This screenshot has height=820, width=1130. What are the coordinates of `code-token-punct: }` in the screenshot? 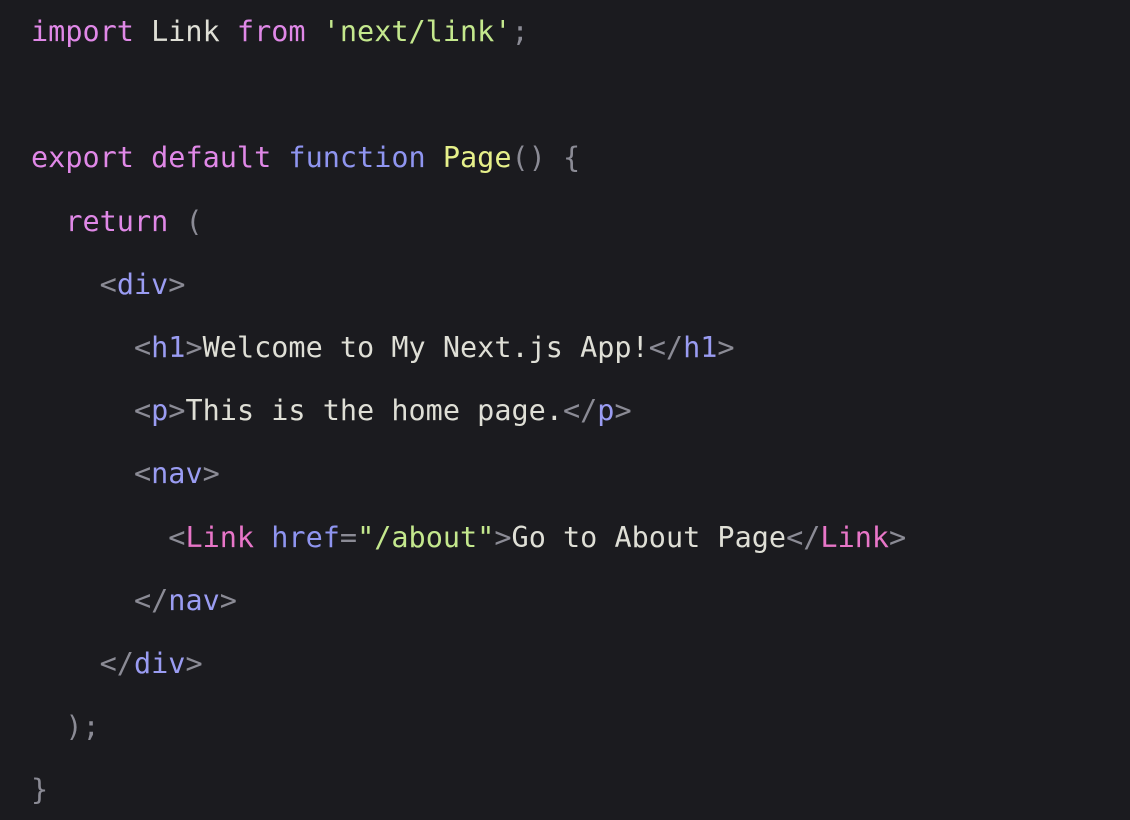 It's located at (40, 790).